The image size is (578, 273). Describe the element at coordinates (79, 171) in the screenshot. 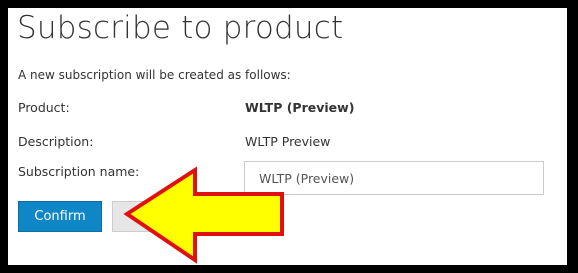

I see `subscription-name-label: Subscription name:` at that location.